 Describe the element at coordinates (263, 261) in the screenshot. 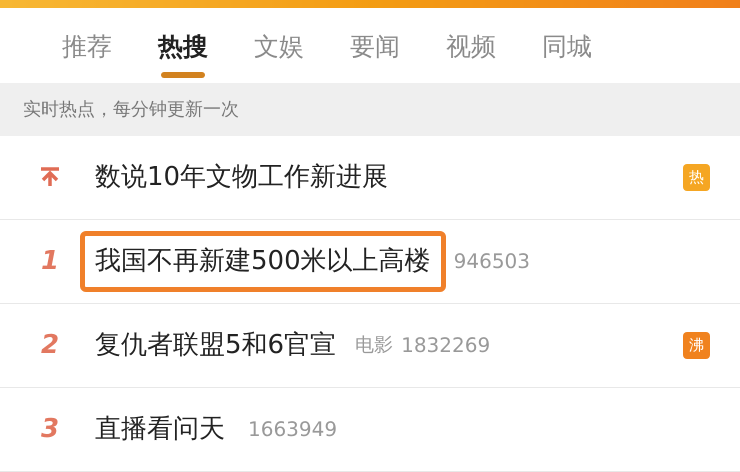

I see `topic-title: 我国不再新建500米以上高楼` at that location.